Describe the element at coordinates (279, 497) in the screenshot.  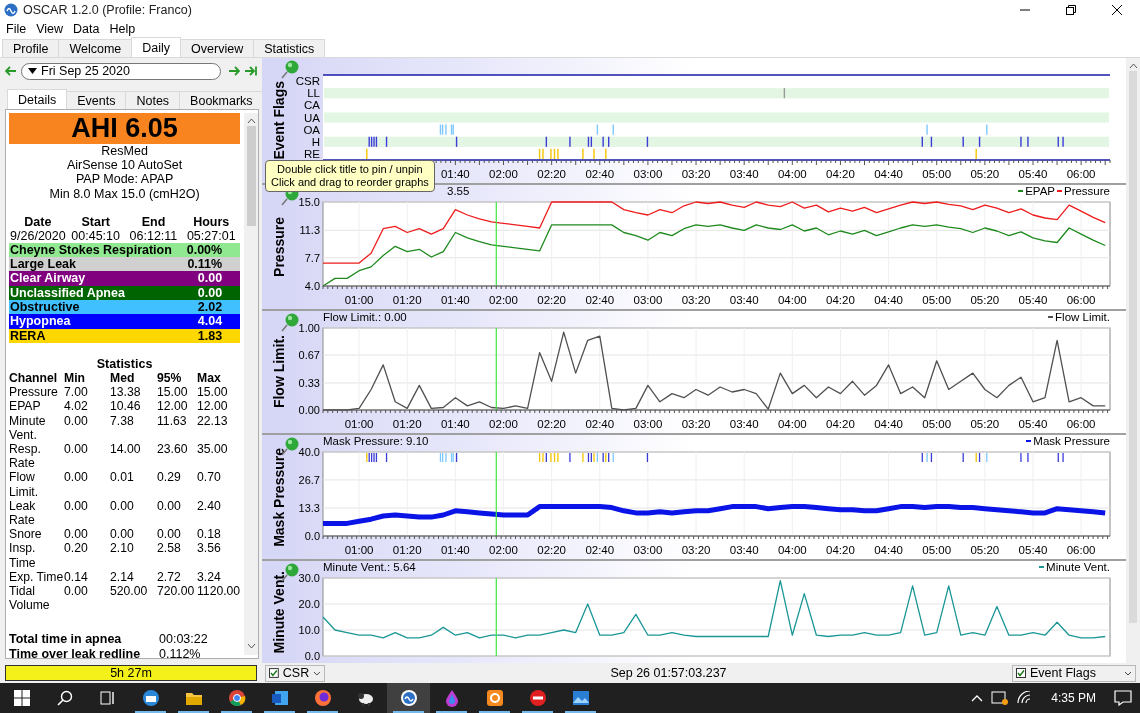
I see `graph-title: Mask Pressure` at that location.